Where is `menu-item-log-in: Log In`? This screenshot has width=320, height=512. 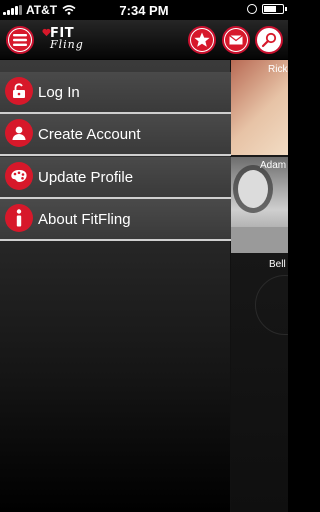
menu-item-log-in: Log In is located at coordinates (115, 93).